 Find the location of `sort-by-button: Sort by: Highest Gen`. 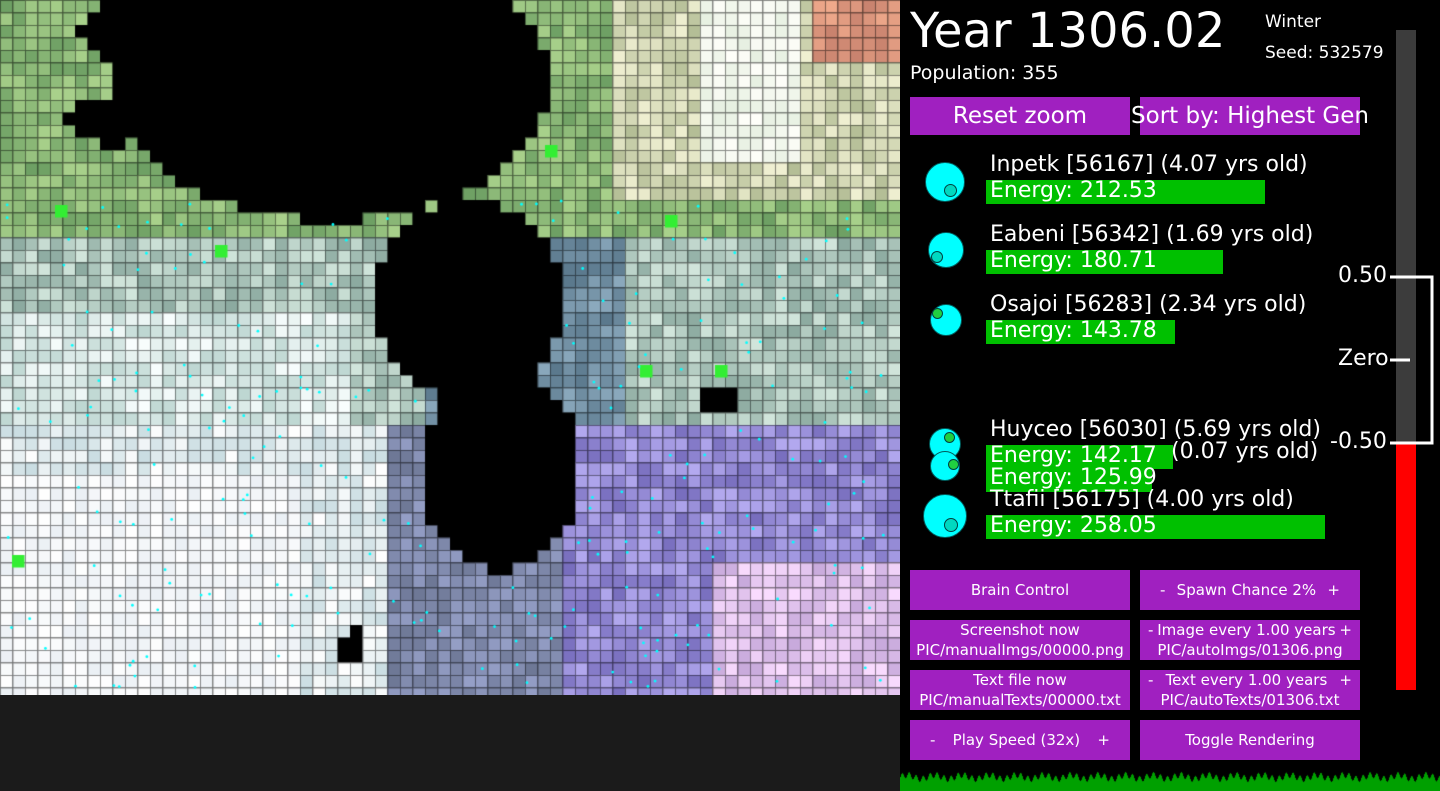

sort-by-button: Sort by: Highest Gen is located at coordinates (1250, 116).